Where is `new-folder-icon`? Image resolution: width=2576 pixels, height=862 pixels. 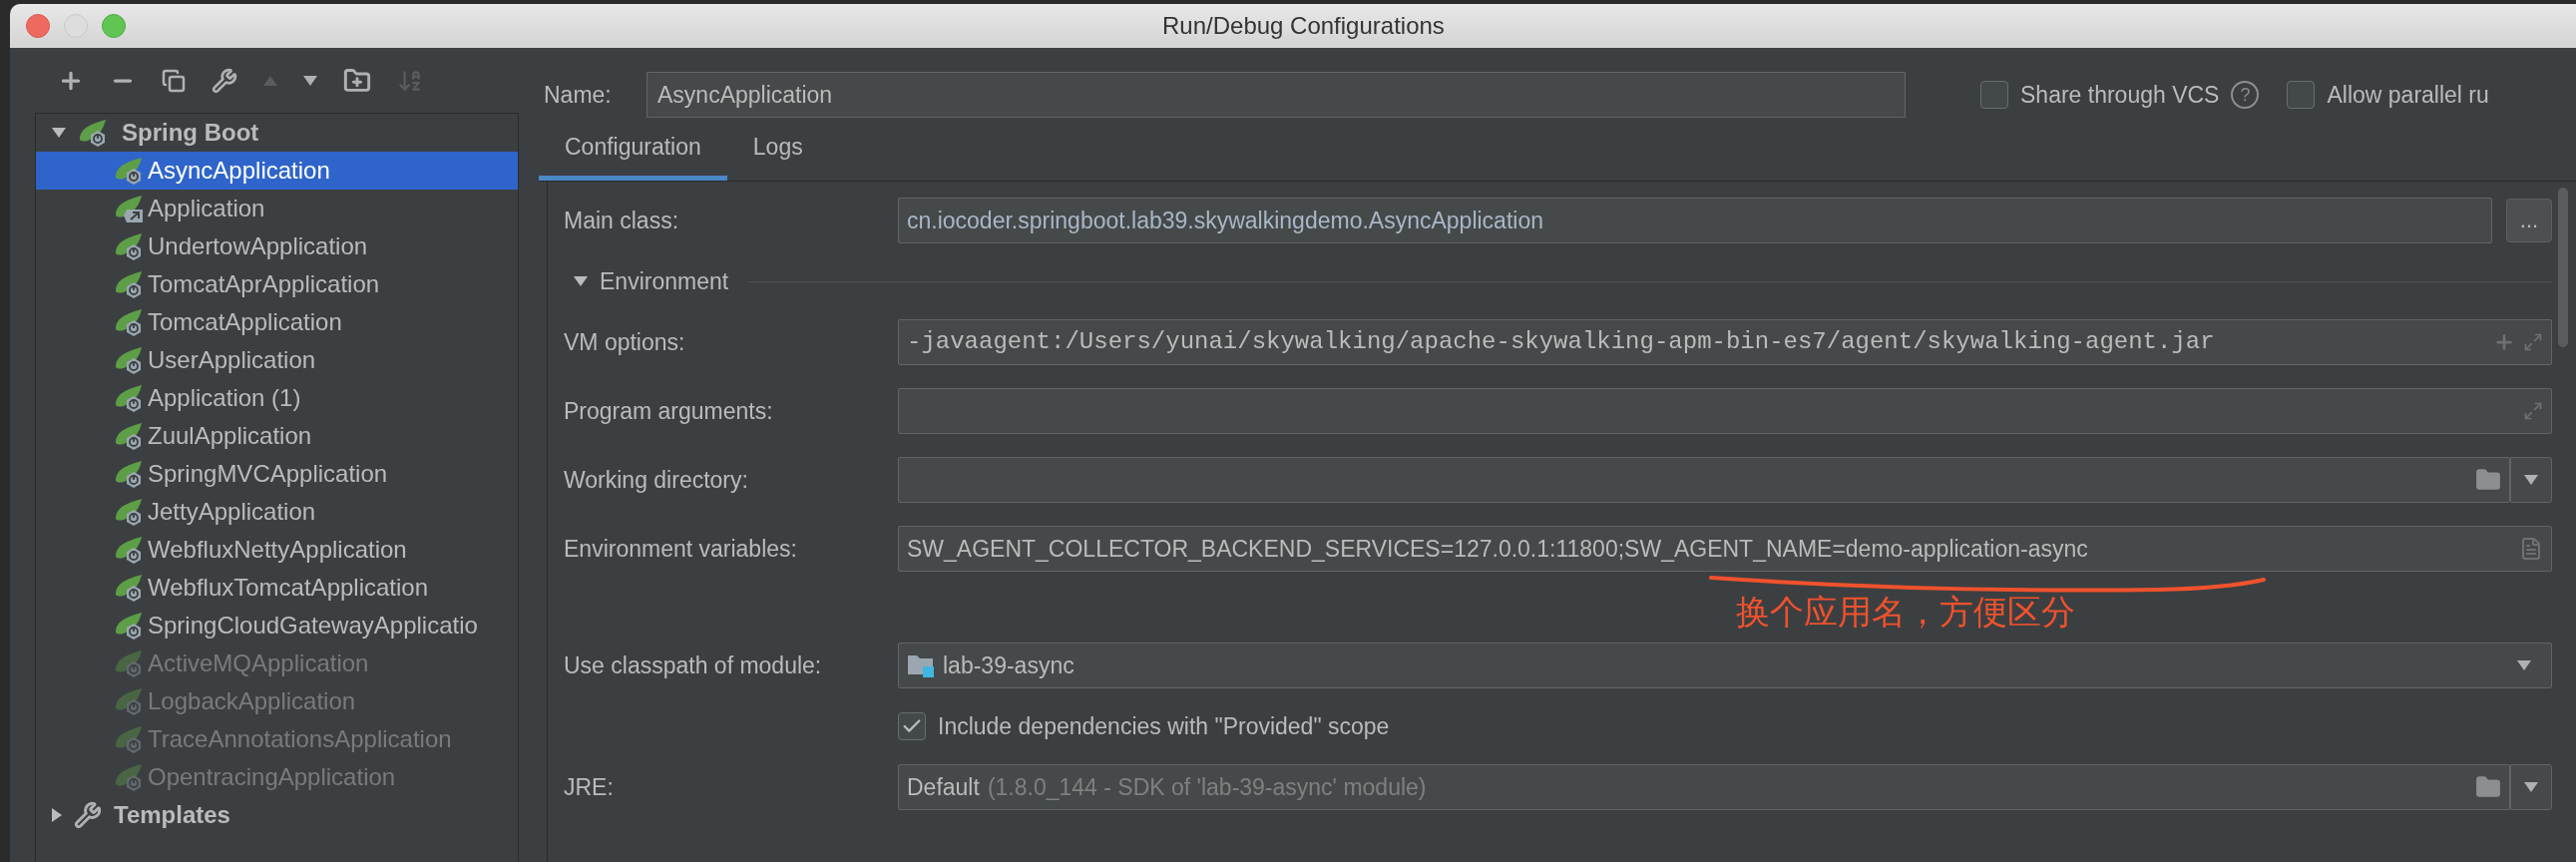 new-folder-icon is located at coordinates (357, 80).